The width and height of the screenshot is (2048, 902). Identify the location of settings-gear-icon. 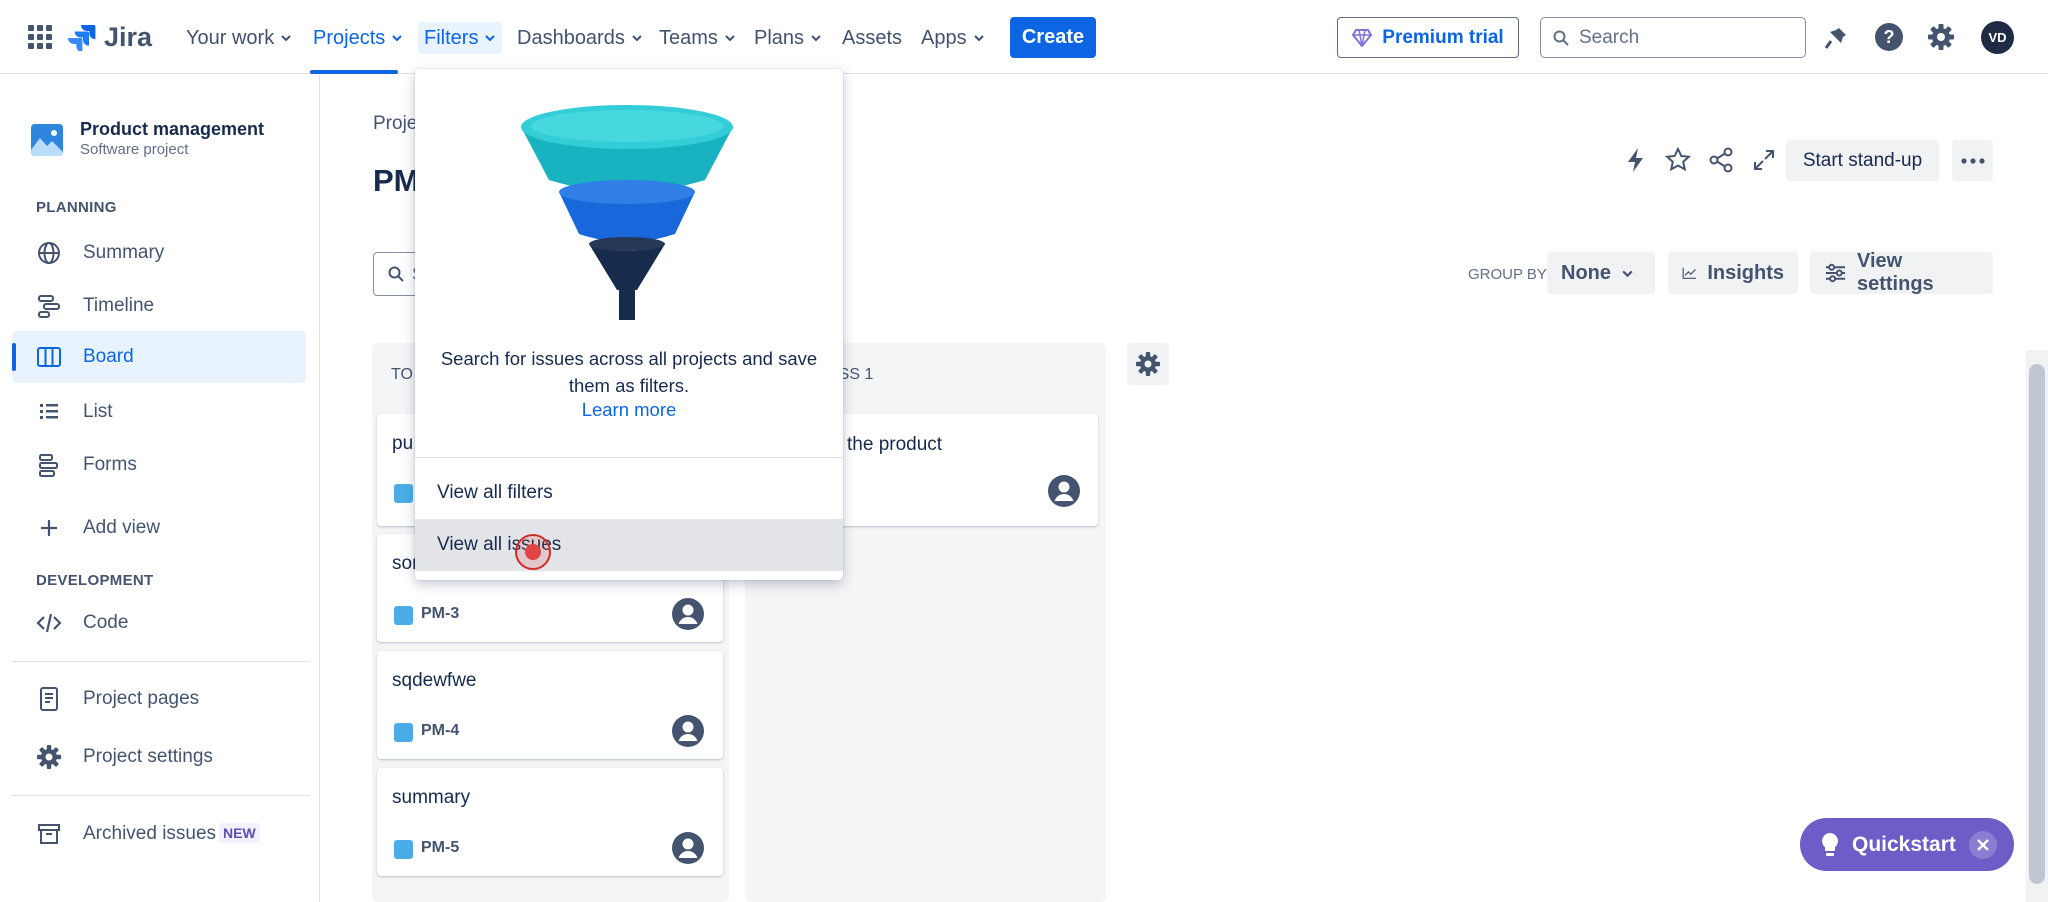
(1941, 37).